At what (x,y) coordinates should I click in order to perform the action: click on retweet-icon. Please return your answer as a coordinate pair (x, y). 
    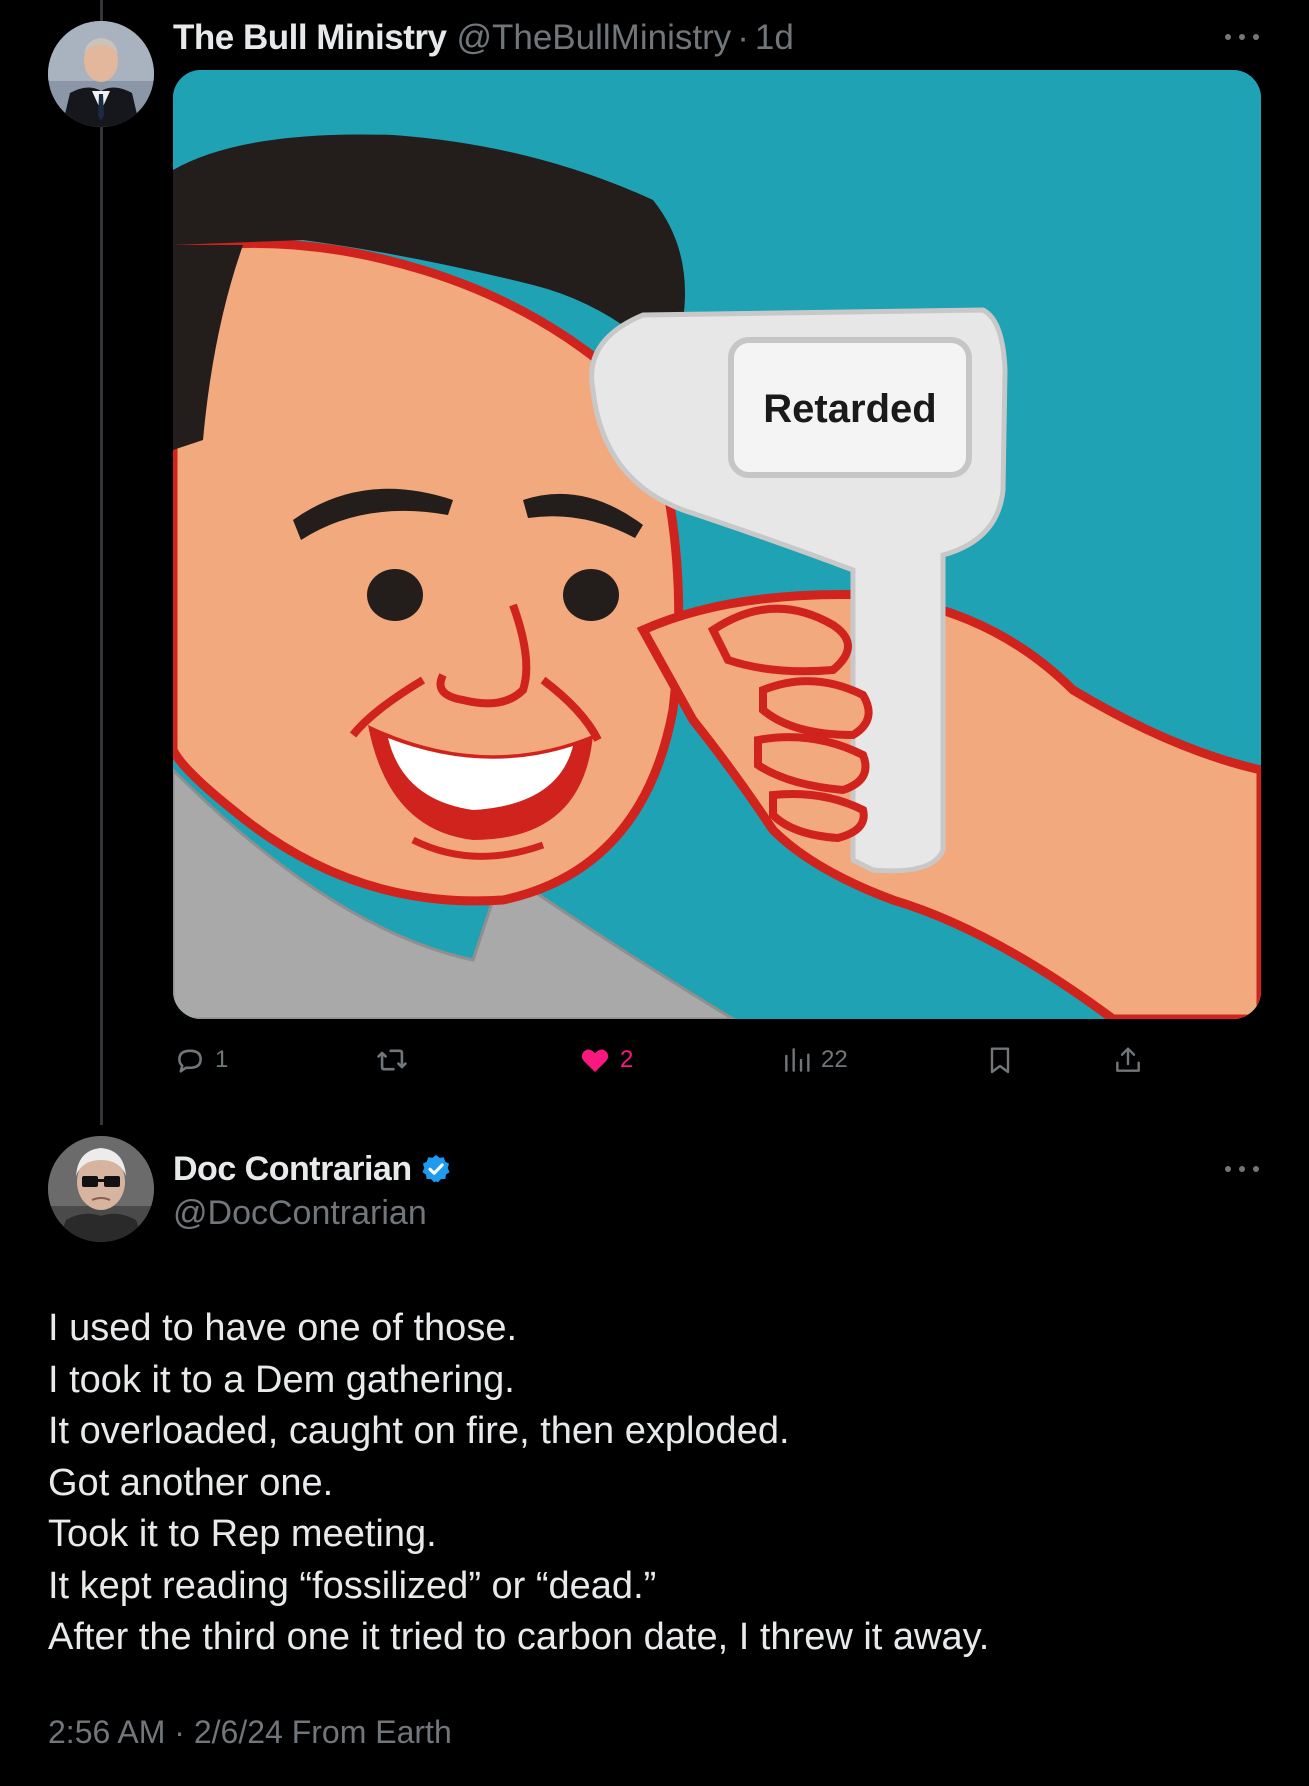
    Looking at the image, I should click on (392, 1060).